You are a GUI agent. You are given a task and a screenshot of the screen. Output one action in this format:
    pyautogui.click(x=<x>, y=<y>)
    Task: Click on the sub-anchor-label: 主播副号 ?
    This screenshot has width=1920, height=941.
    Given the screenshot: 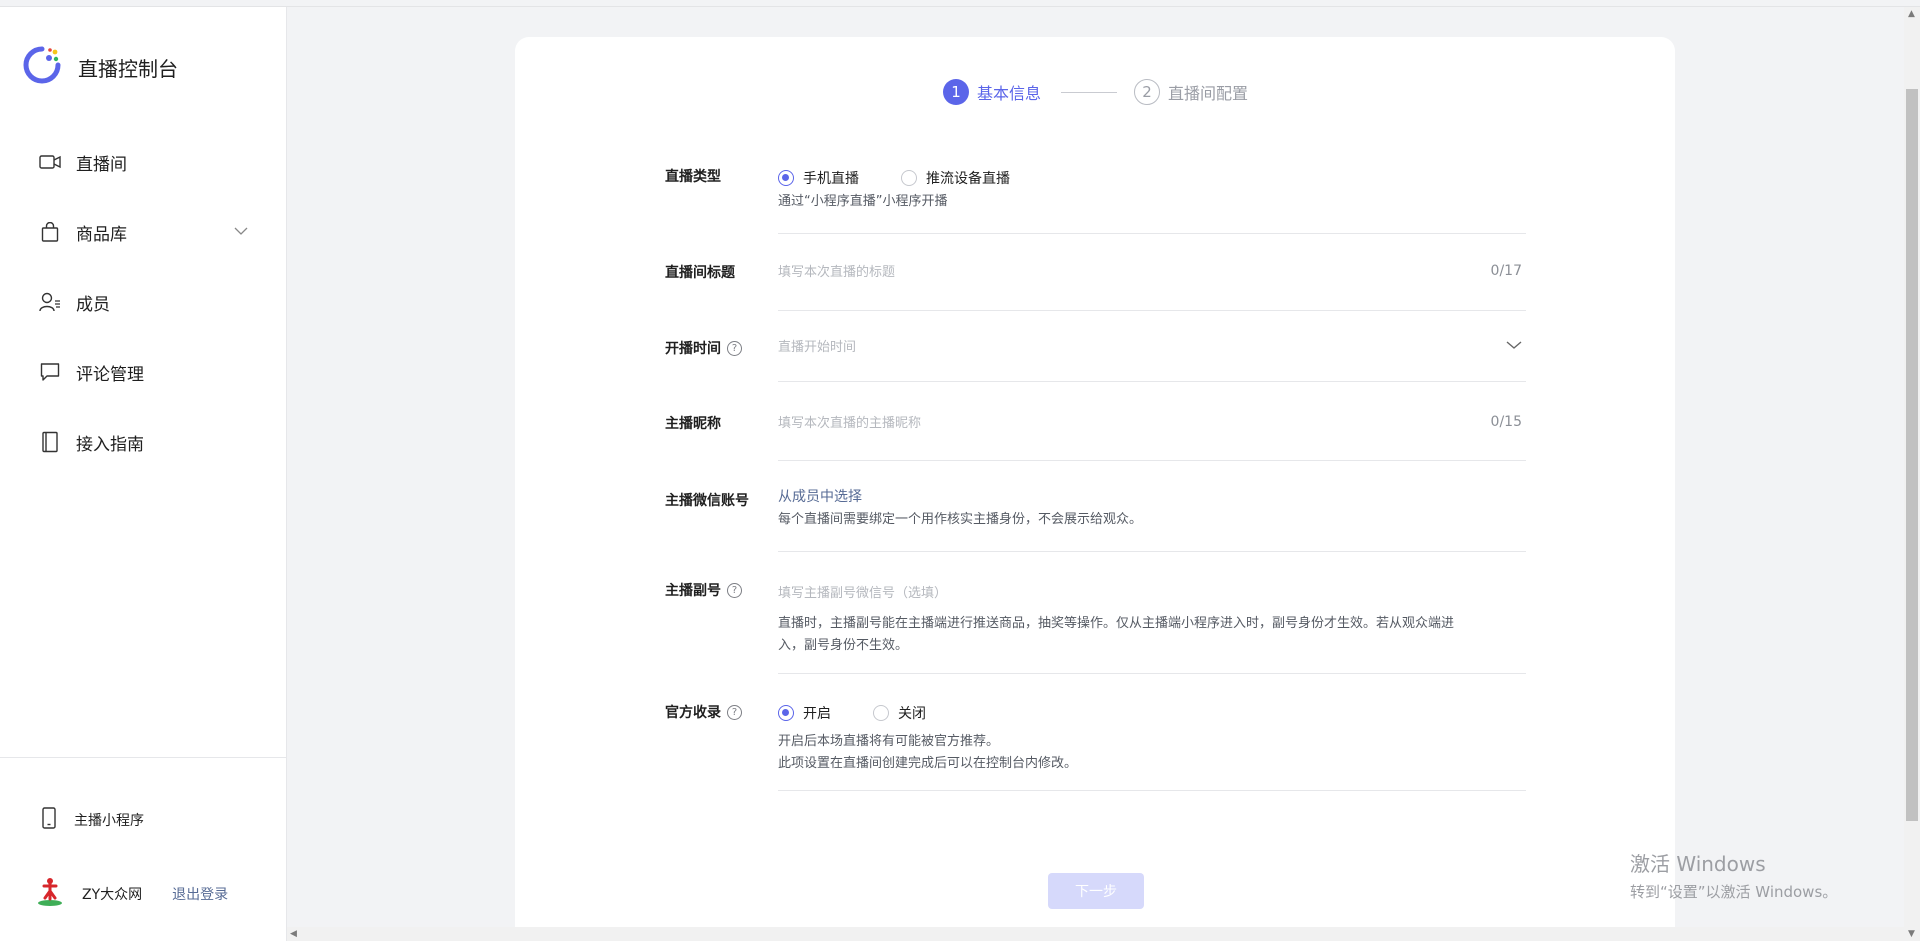 What is the action you would take?
    pyautogui.click(x=703, y=590)
    